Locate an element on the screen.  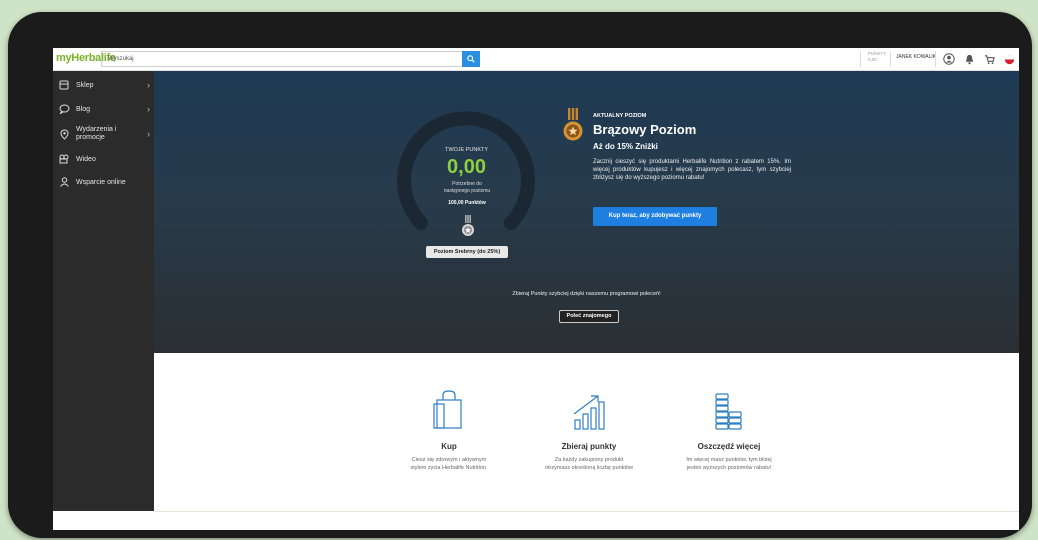
sidebar-item-label: Blog is located at coordinates (83, 109).